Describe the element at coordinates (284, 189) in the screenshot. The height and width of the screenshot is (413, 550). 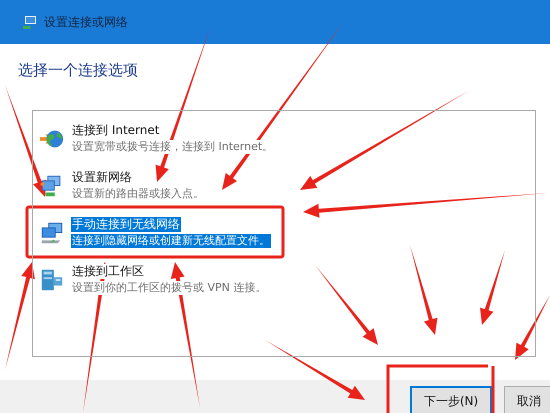
I see `connection-option: 设置新网络 设置新的路由器或接入点。` at that location.